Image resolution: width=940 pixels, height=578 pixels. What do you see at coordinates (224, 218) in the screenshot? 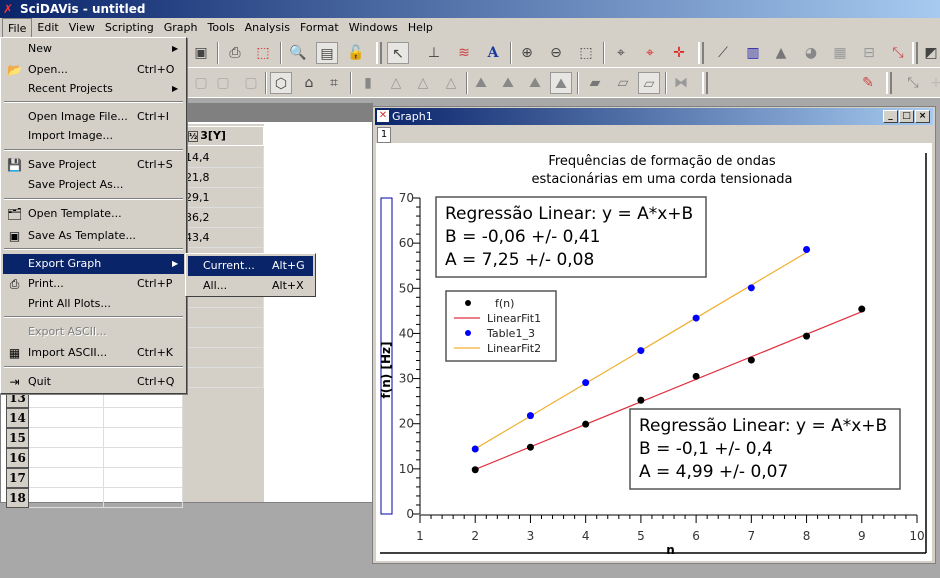
I see `table-cell: 36,2` at bounding box center [224, 218].